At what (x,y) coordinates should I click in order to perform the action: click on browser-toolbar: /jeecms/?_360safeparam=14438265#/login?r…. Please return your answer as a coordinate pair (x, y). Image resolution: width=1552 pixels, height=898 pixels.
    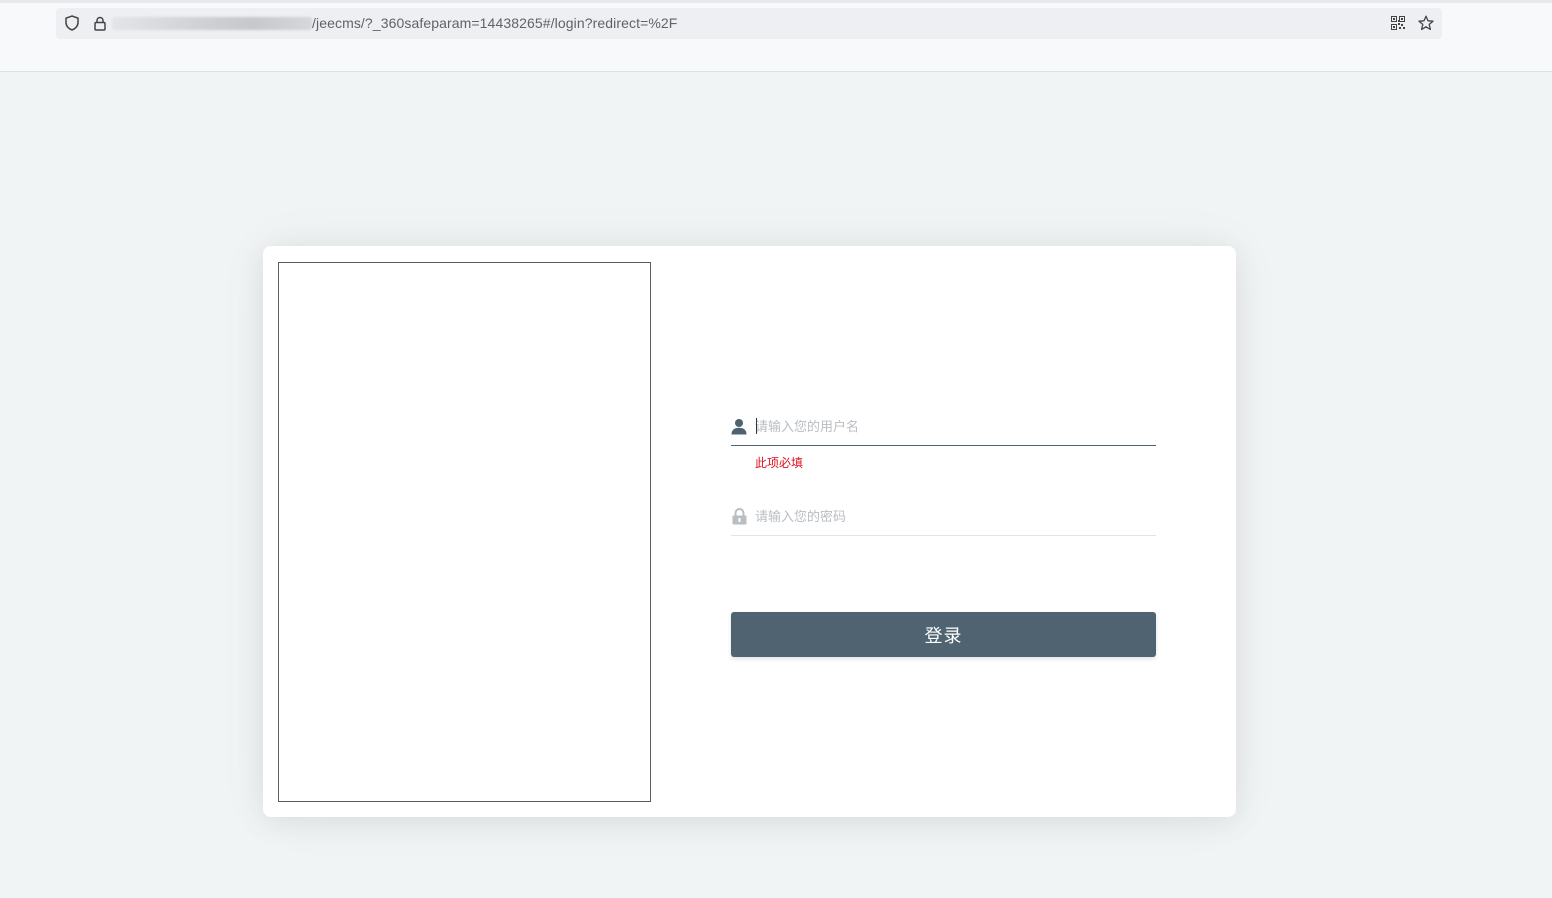
    Looking at the image, I should click on (776, 36).